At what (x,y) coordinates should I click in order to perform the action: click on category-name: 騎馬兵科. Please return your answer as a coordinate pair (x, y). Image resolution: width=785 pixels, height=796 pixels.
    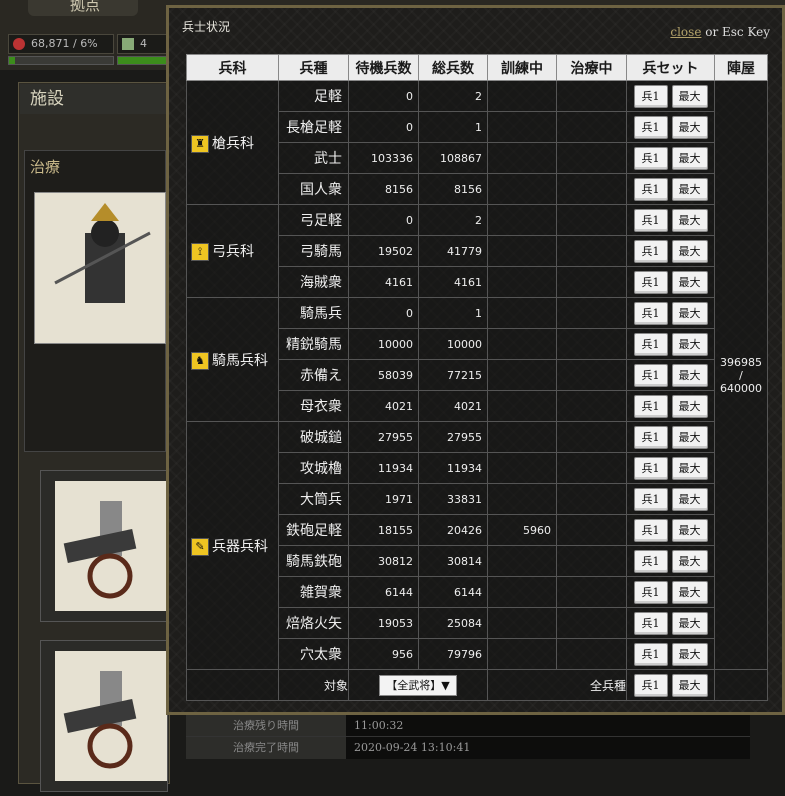
    Looking at the image, I should click on (240, 360).